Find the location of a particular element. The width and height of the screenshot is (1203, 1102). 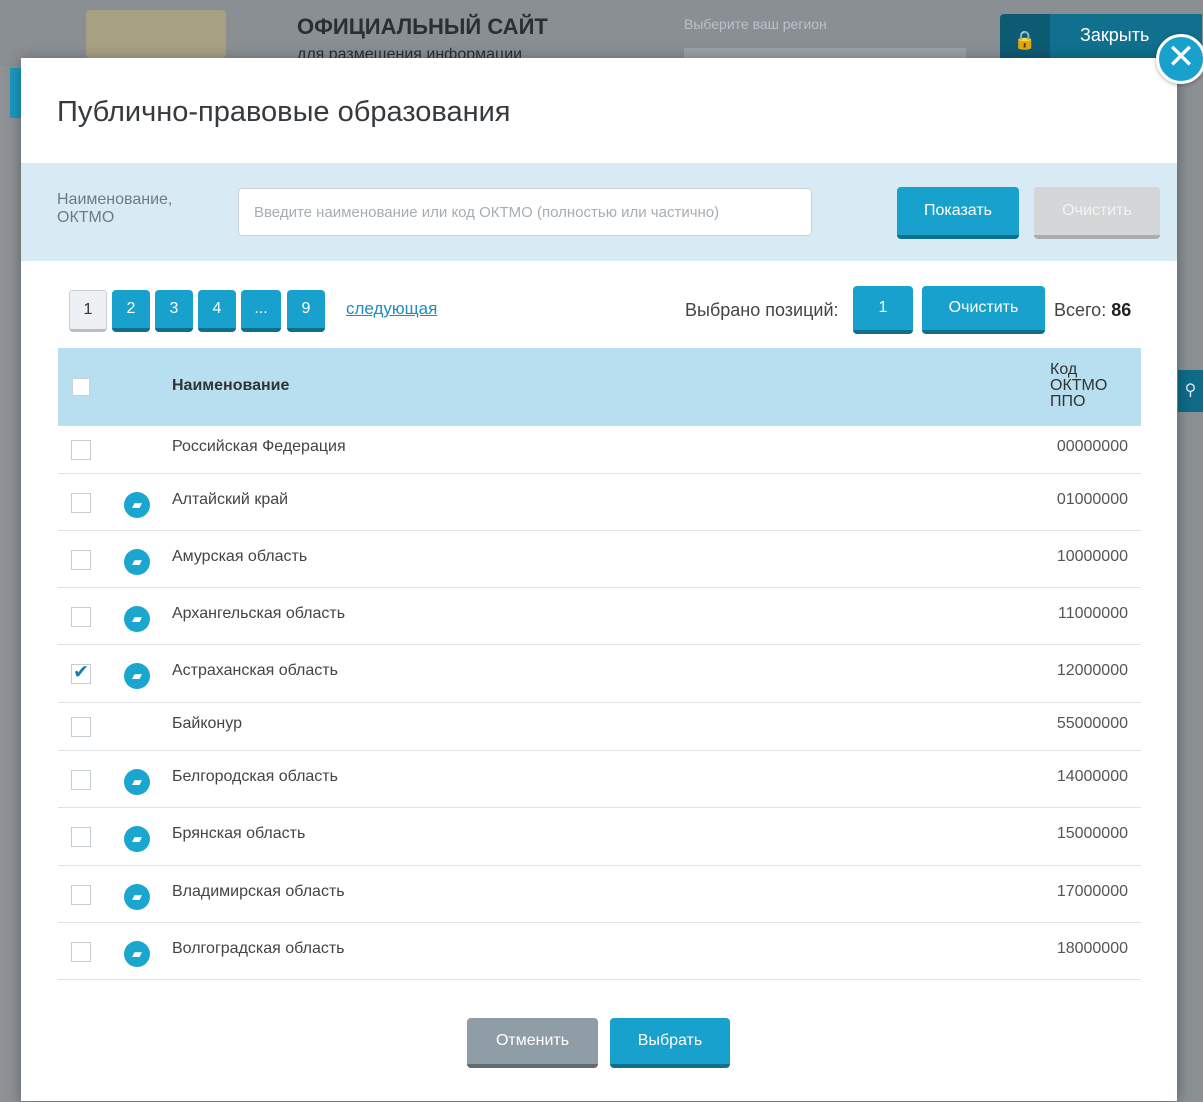

row-name: Белгородская область is located at coordinates (255, 776).